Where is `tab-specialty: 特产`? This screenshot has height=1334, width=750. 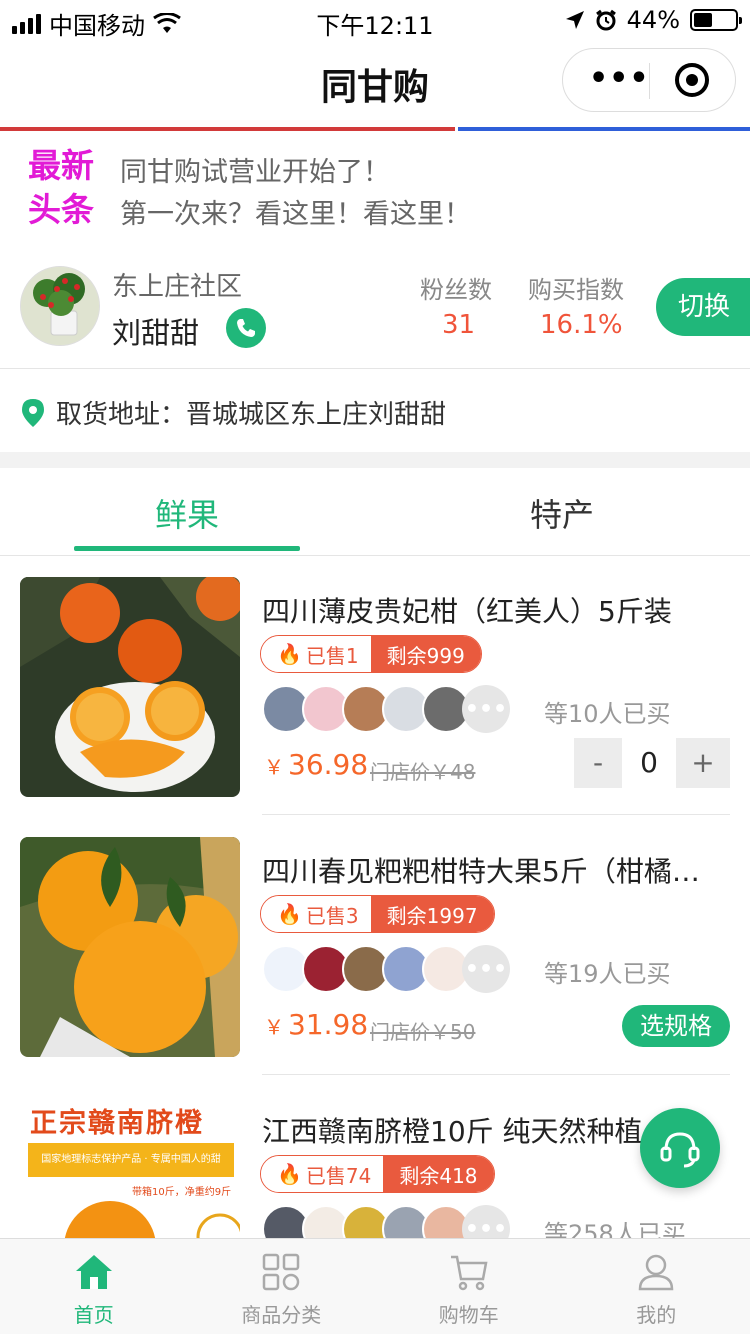
tab-specialty: 特产 is located at coordinates (562, 513).